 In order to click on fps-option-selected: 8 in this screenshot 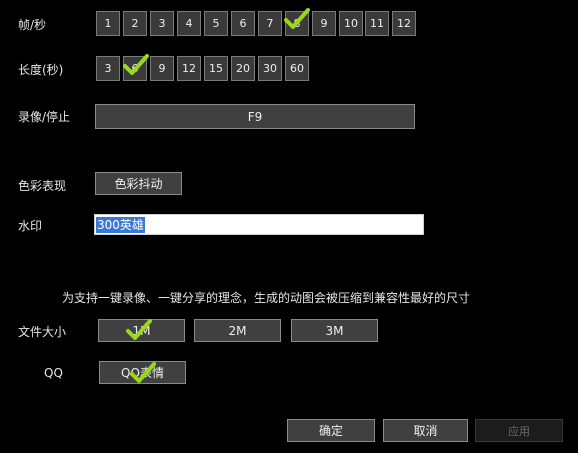, I will do `click(297, 23)`.